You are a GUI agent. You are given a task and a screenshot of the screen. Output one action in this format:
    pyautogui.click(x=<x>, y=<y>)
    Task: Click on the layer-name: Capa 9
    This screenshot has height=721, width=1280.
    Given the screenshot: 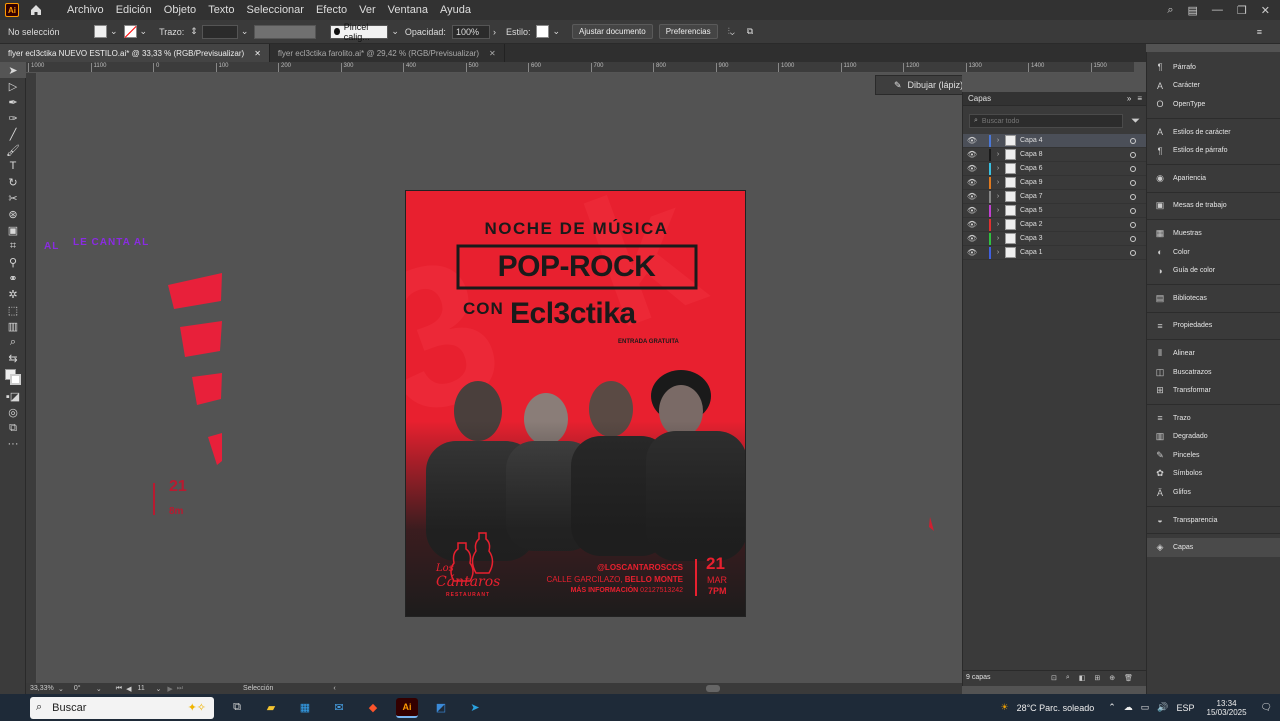 What is the action you would take?
    pyautogui.click(x=1031, y=182)
    